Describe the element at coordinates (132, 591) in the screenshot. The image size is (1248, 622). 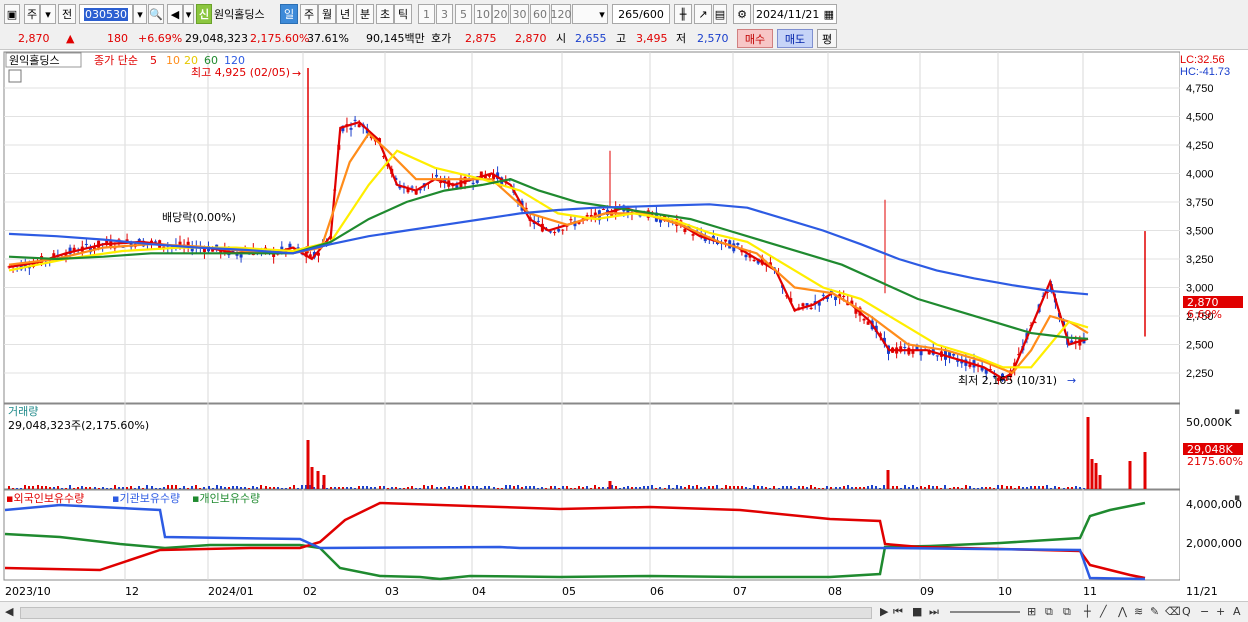
I see `x-axis-label: 12` at that location.